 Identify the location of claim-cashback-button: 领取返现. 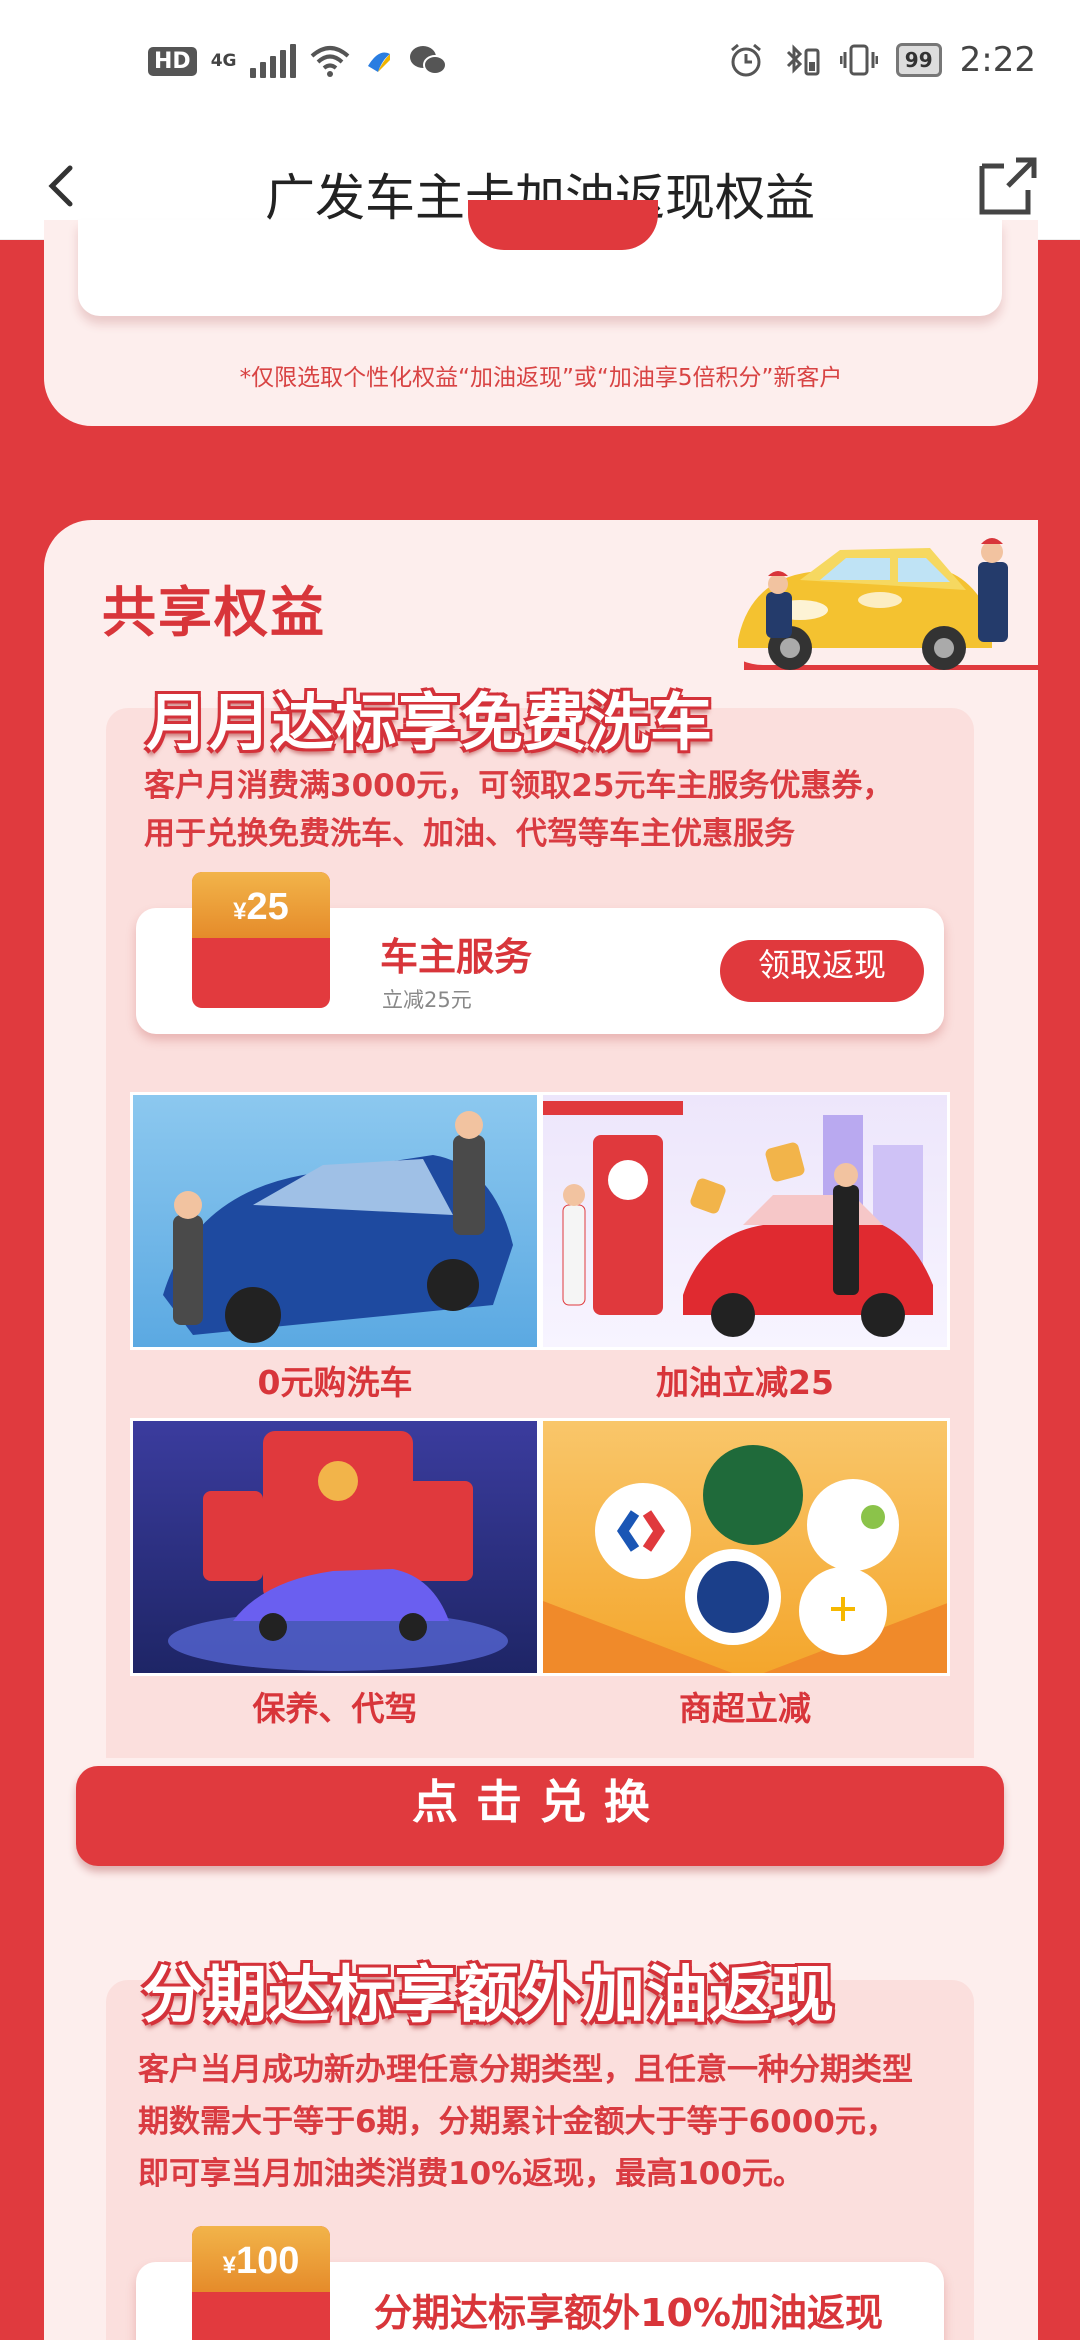
(822, 971).